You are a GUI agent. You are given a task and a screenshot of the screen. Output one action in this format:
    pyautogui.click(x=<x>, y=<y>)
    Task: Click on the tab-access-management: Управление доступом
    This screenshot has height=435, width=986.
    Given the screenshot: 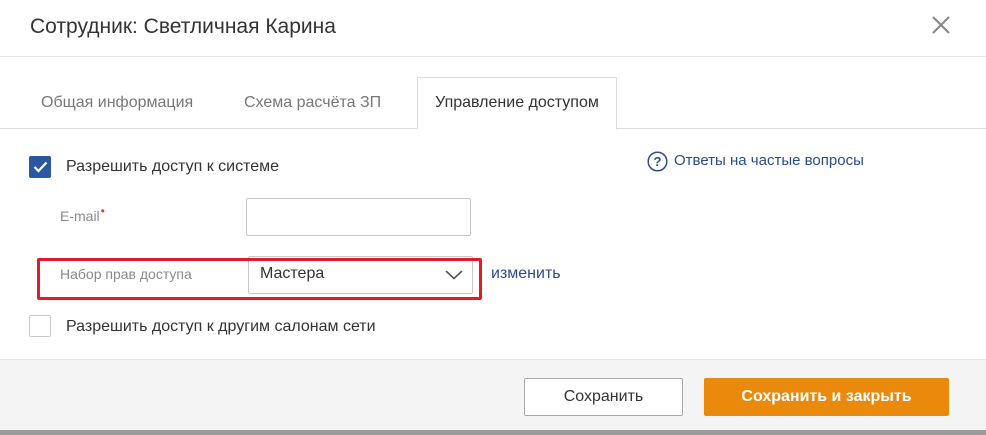 What is the action you would take?
    pyautogui.click(x=517, y=103)
    